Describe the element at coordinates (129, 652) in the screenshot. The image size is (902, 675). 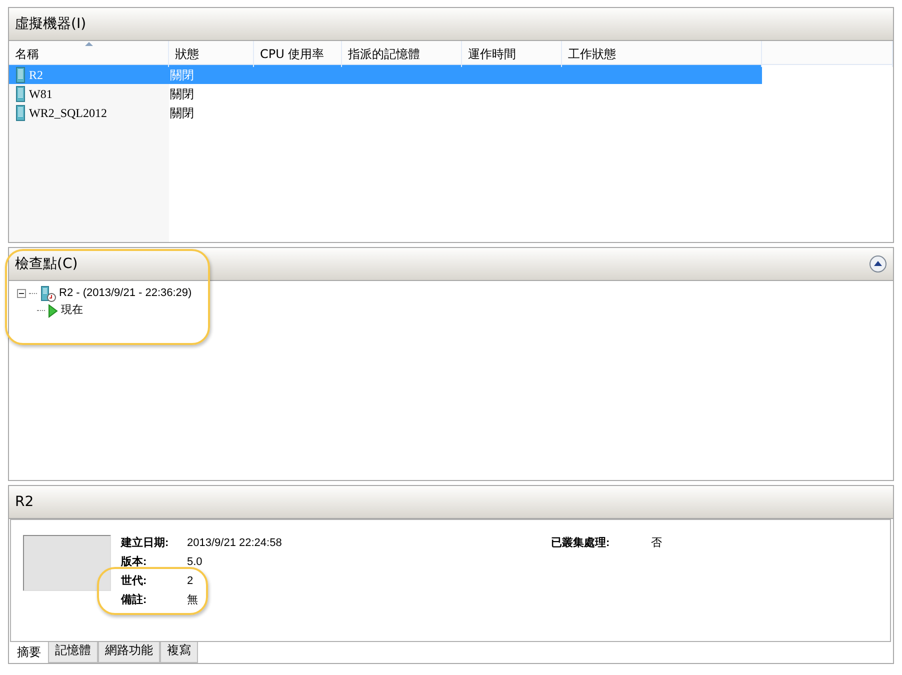
I see `tab: 網路功能` at that location.